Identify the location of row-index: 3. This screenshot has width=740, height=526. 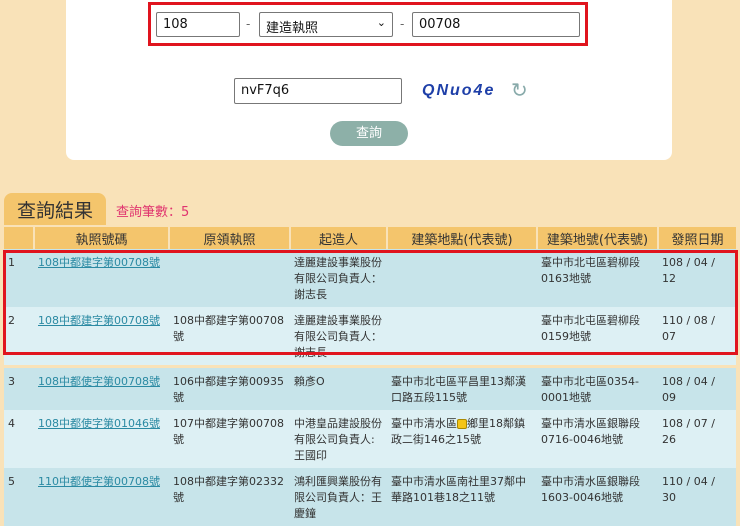
(19, 387).